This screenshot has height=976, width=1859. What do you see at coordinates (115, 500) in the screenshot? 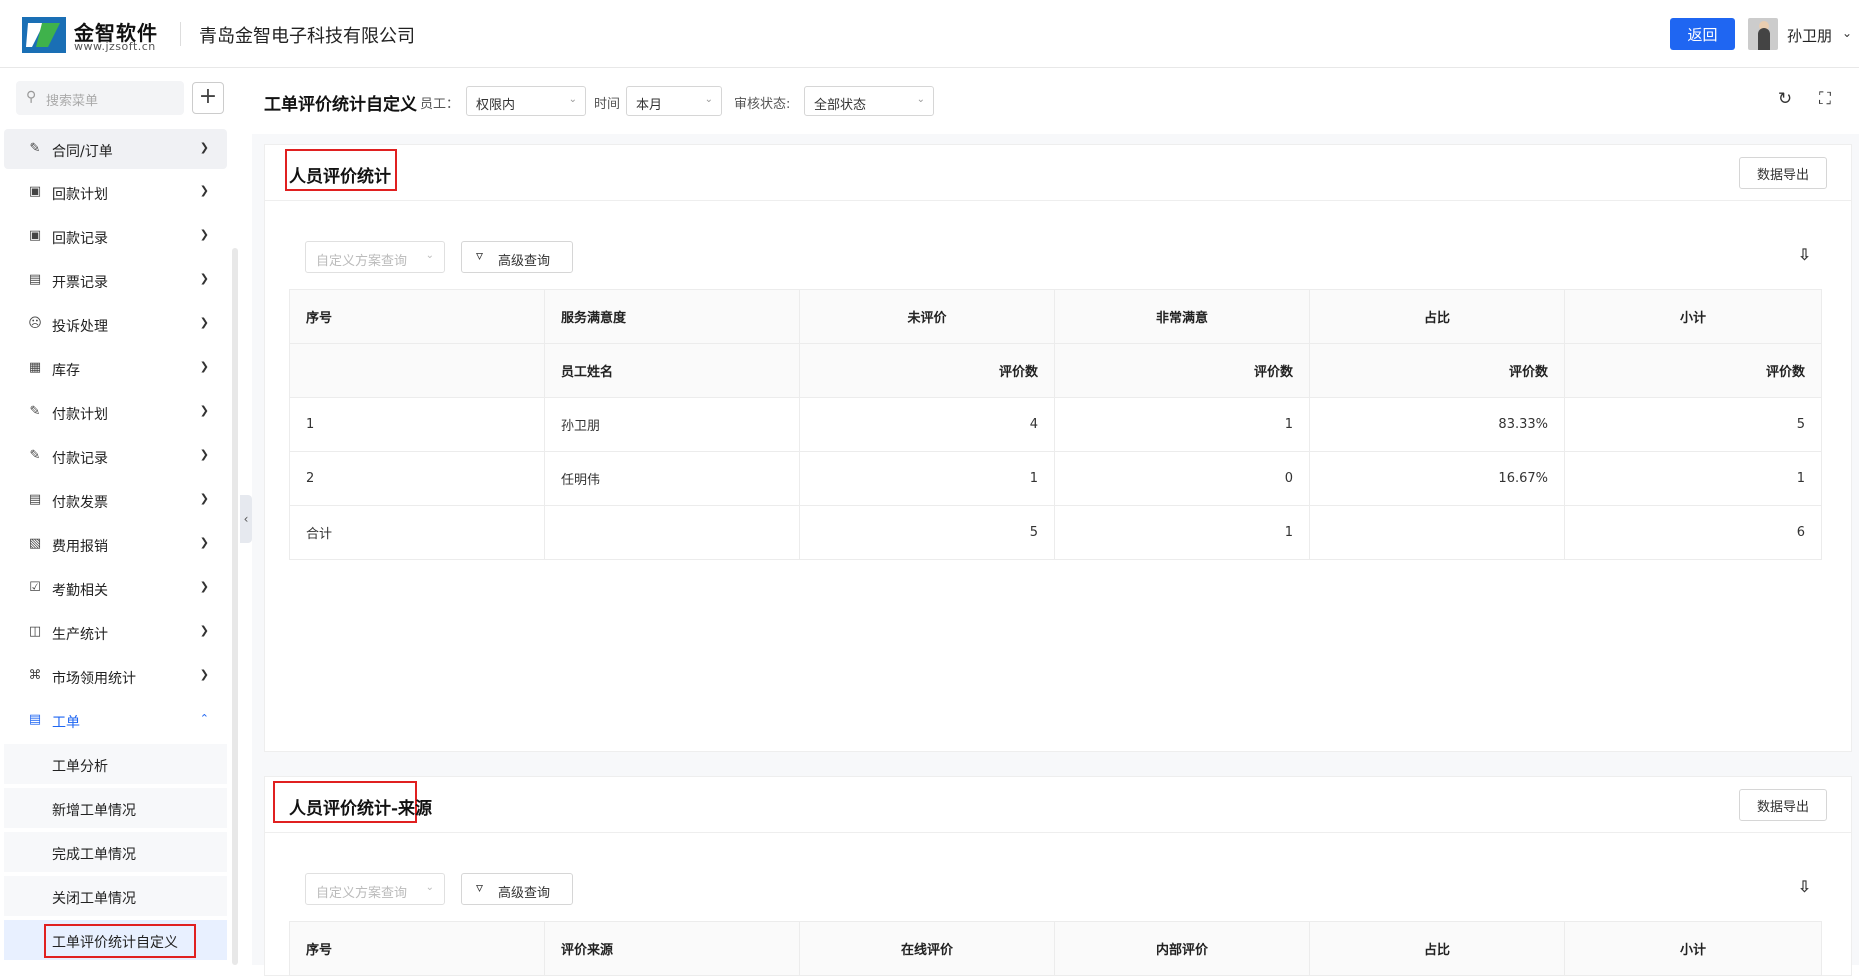
I see `sidebar-item-payment-invoice: ▤ 付款发票 ❯` at bounding box center [115, 500].